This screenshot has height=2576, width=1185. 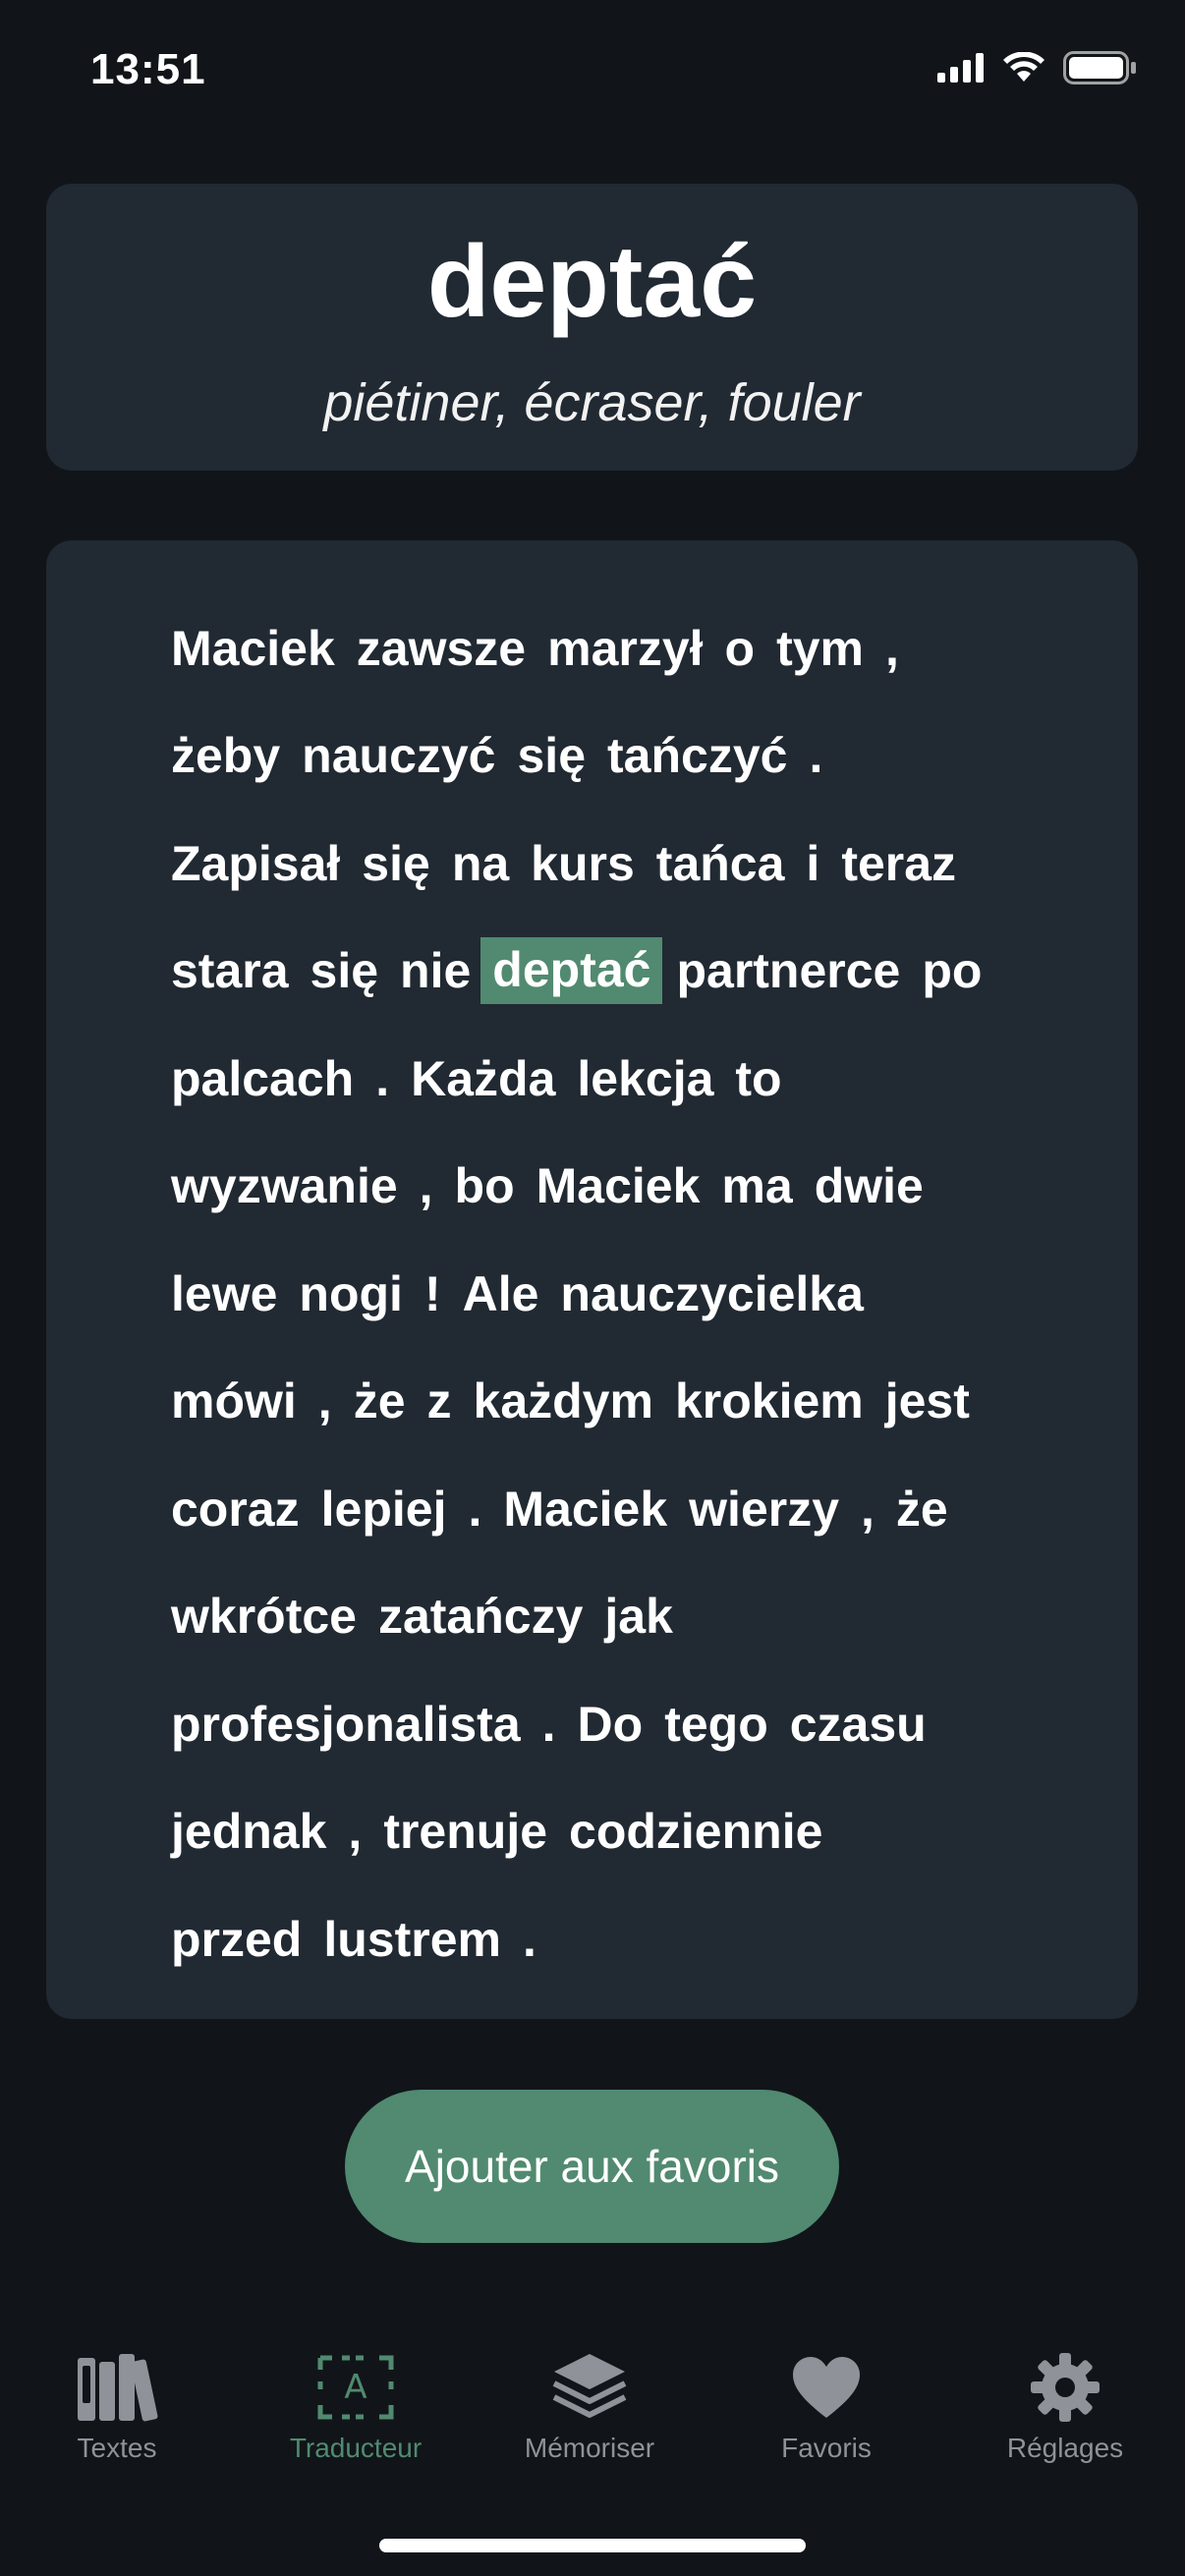 I want to click on passage-word: tańca, so click(x=720, y=863).